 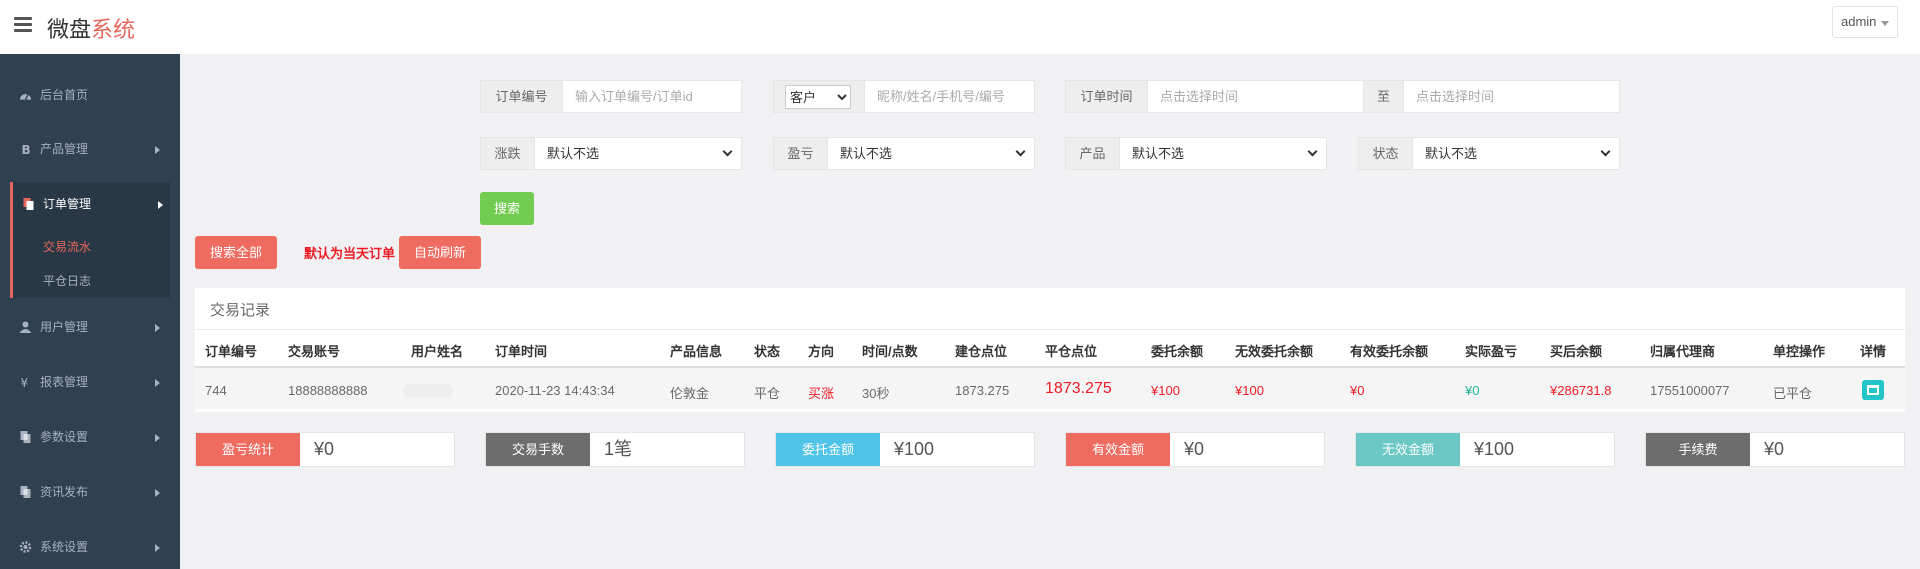 What do you see at coordinates (1873, 351) in the screenshot?
I see `column-header: 详情` at bounding box center [1873, 351].